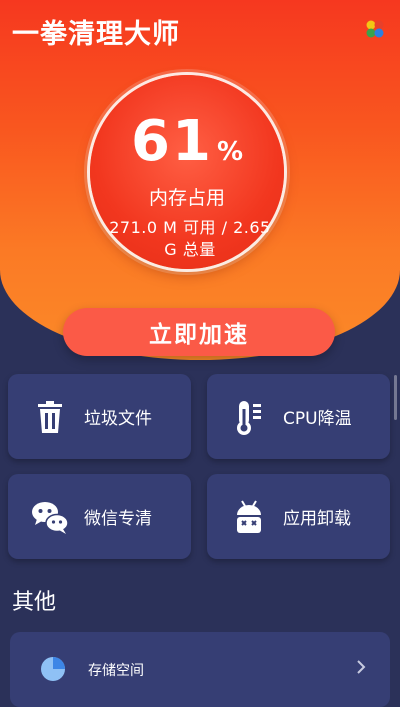 The image size is (400, 707). What do you see at coordinates (190, 227) in the screenshot?
I see `memory-detail-line-1: 271.0 M 可用 / 2.65` at bounding box center [190, 227].